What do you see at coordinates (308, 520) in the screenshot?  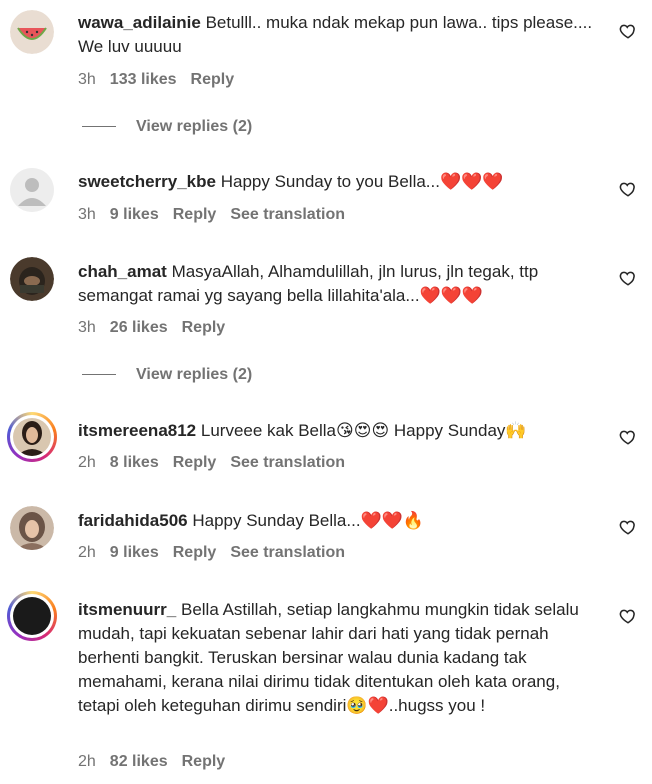 I see `comment-body: Happy Sunday Bella...❤️❤️🔥` at bounding box center [308, 520].